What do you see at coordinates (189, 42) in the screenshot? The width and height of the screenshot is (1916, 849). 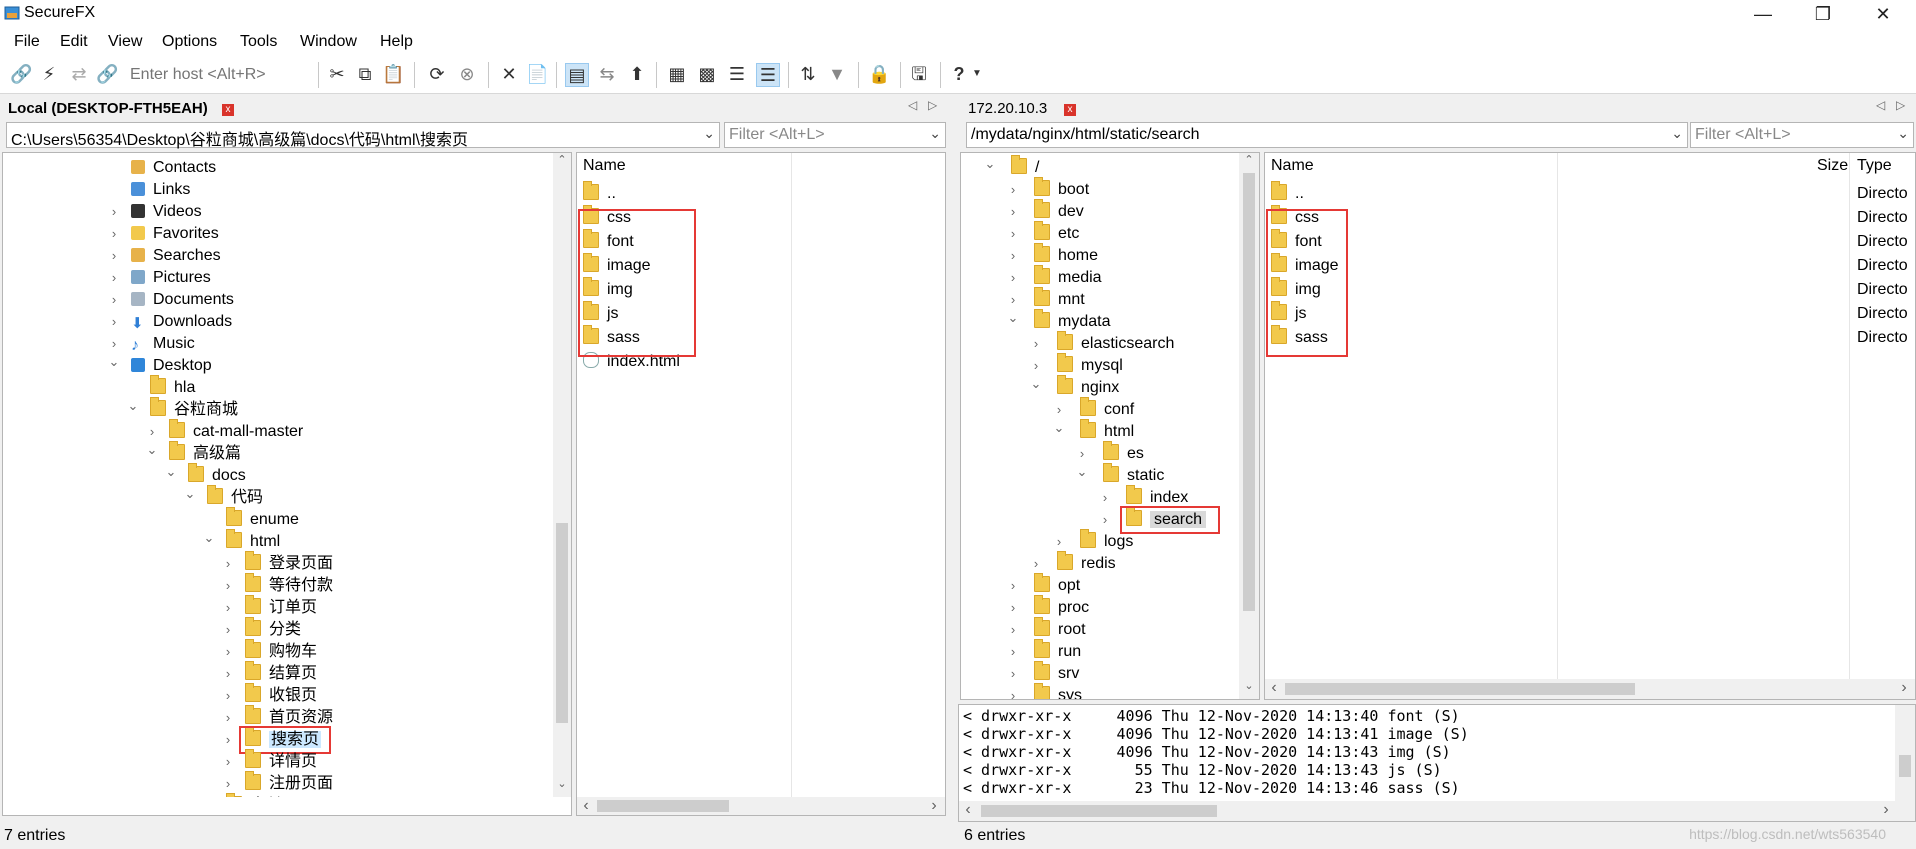 I see `menu-options: Options` at bounding box center [189, 42].